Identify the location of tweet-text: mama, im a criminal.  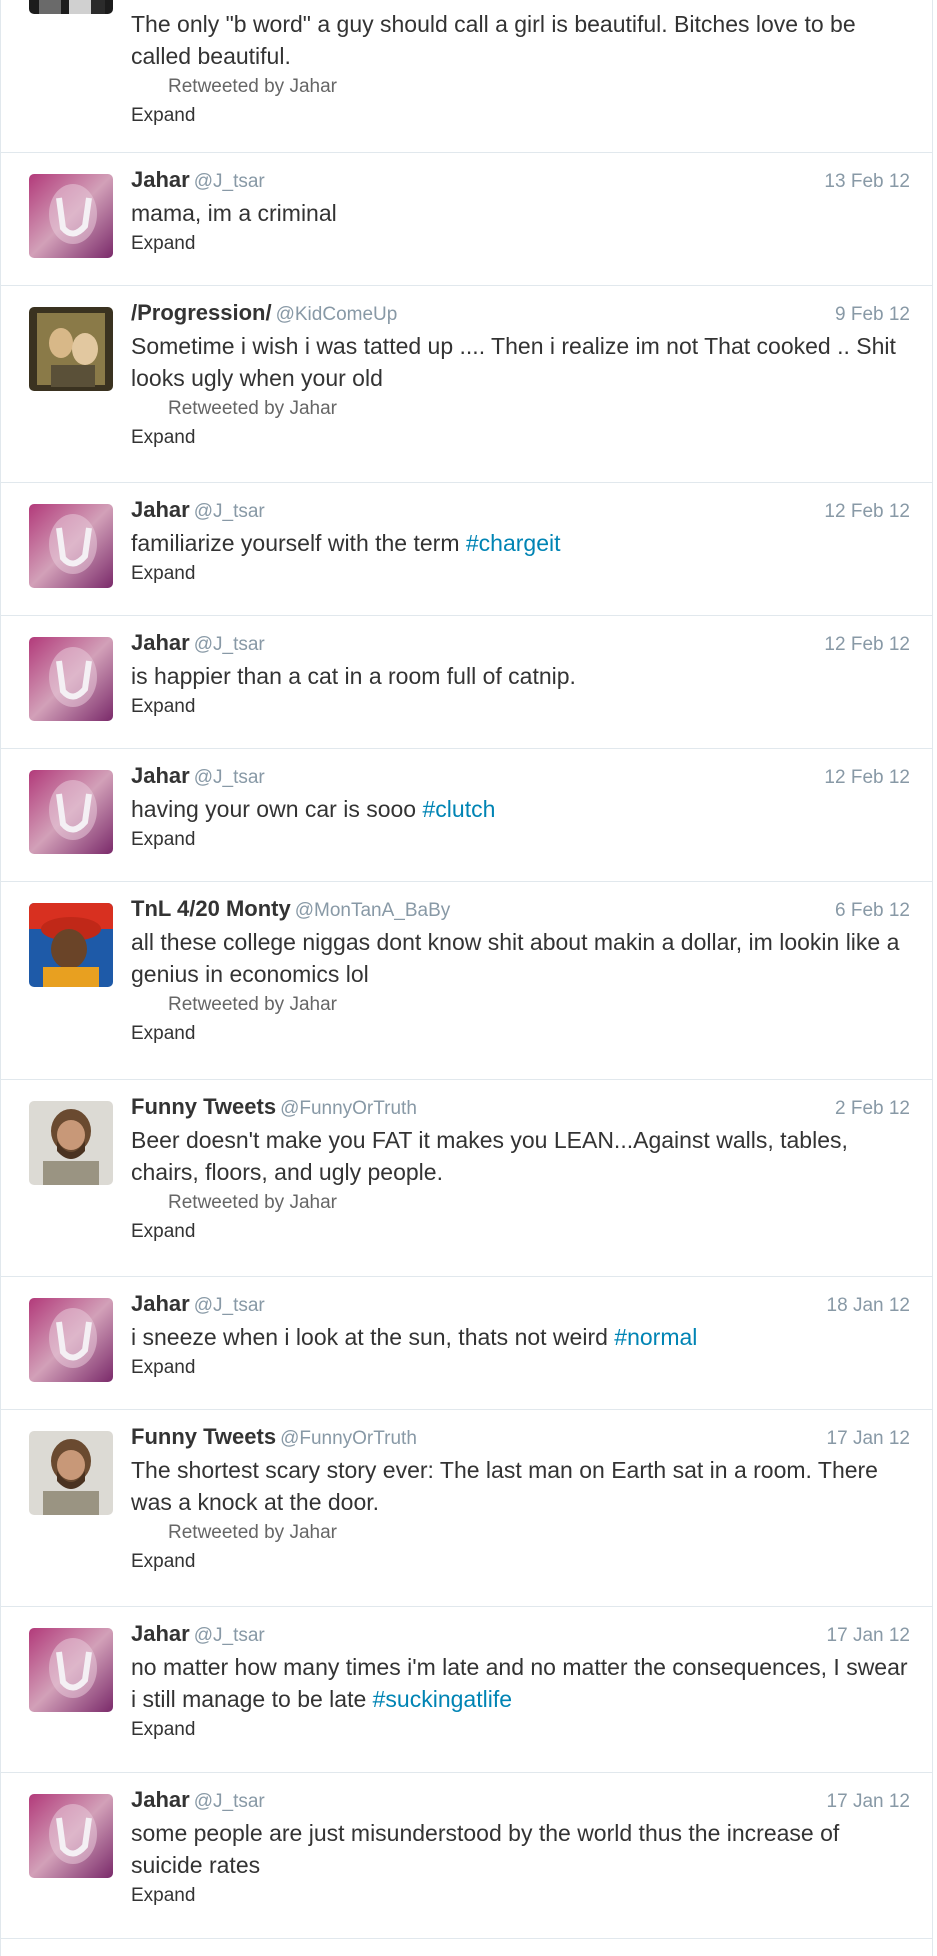
(234, 213).